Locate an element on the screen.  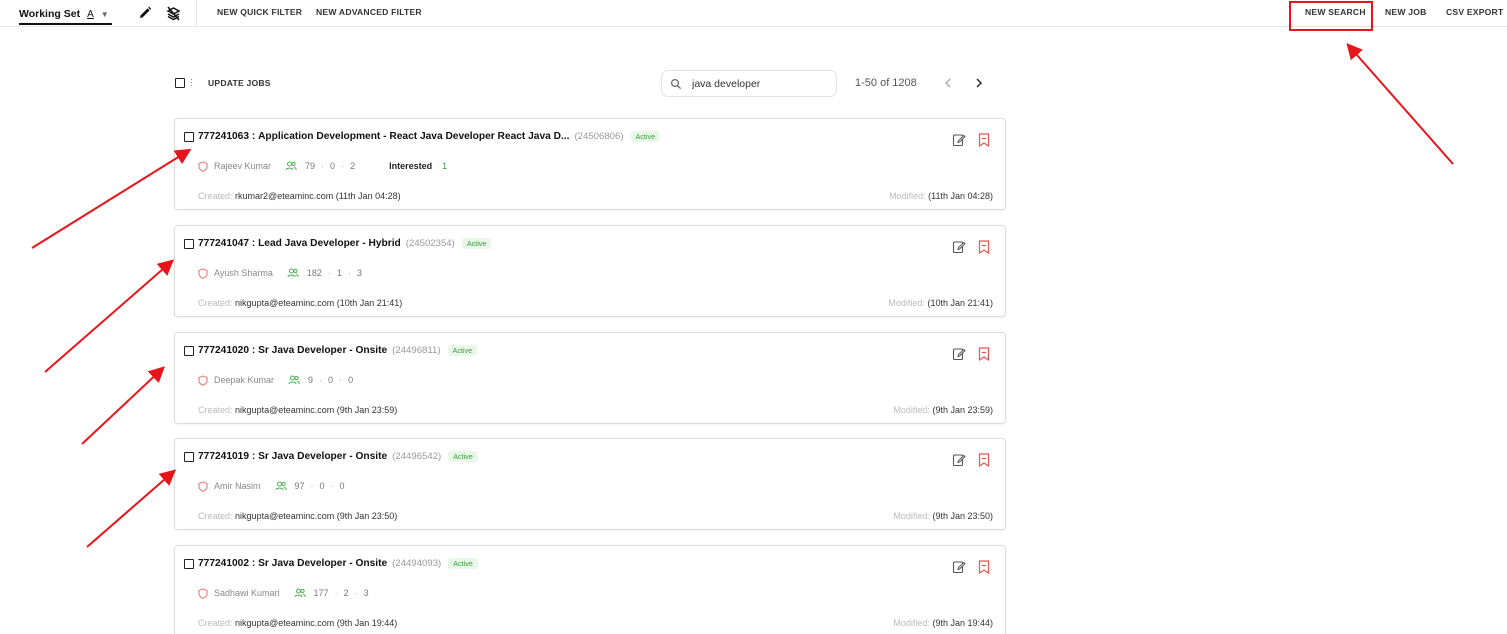
created-value: rkumar2@eteaminc.com (11th Jan 04:28) is located at coordinates (318, 196).